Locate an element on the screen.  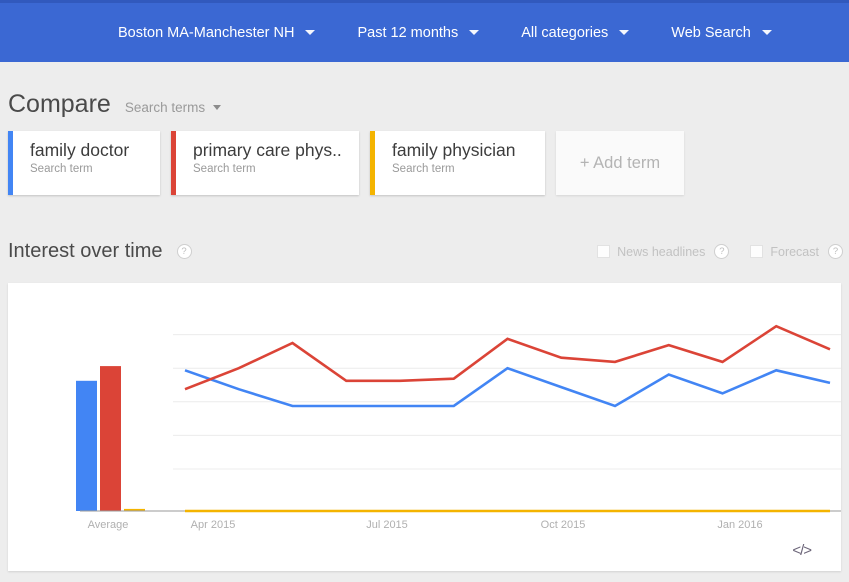
search-term-card-1: family doctor Search term is located at coordinates (84, 163).